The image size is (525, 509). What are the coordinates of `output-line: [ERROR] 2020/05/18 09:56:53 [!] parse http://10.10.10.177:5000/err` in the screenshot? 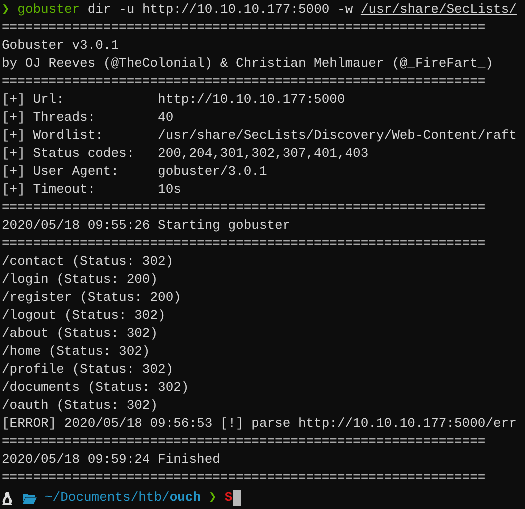 It's located at (259, 424).